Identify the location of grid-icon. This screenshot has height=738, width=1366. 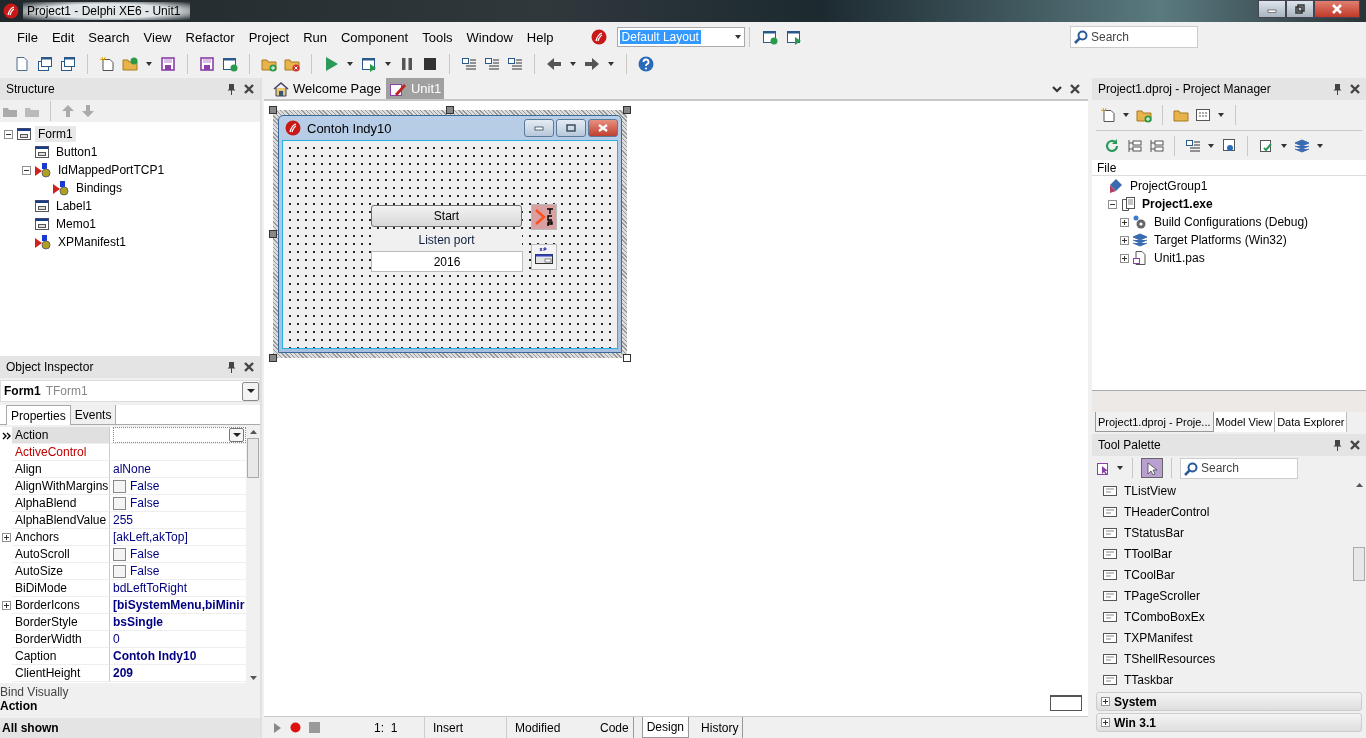
(1203, 115).